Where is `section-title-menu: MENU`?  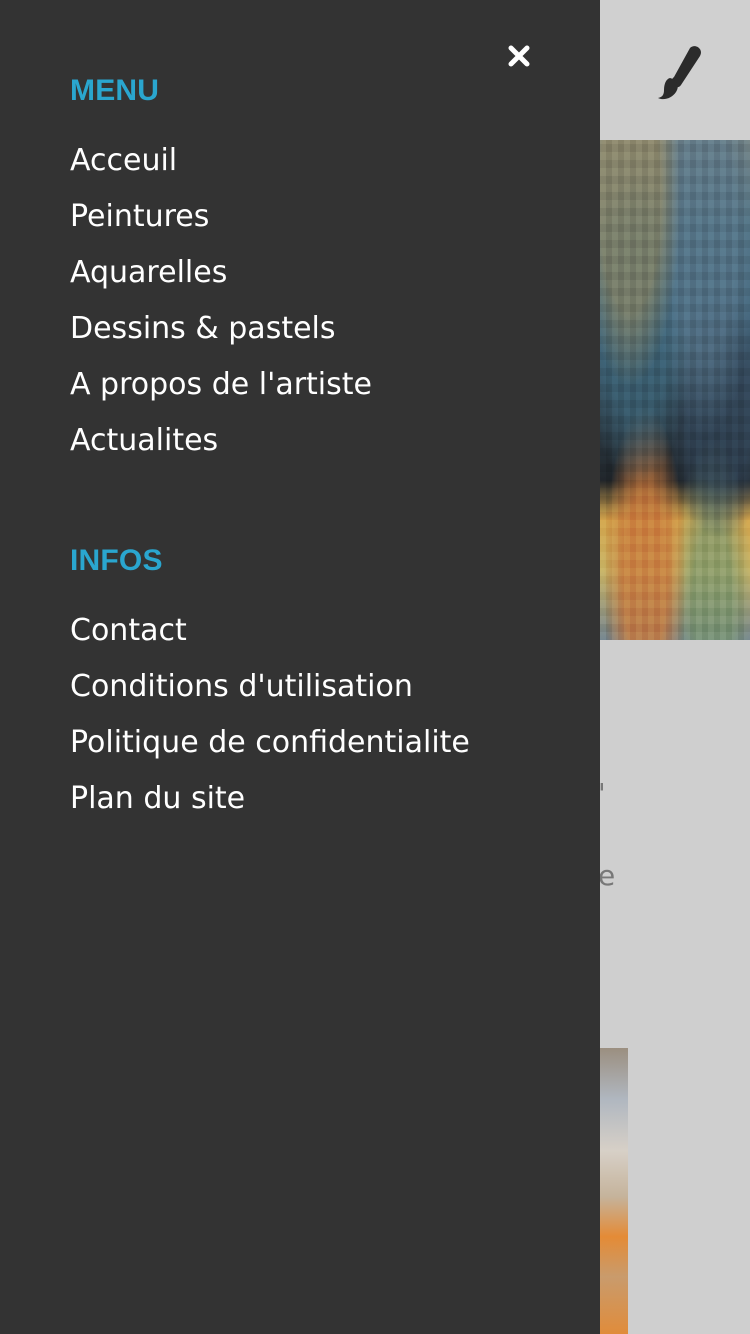 section-title-menu: MENU is located at coordinates (115, 90).